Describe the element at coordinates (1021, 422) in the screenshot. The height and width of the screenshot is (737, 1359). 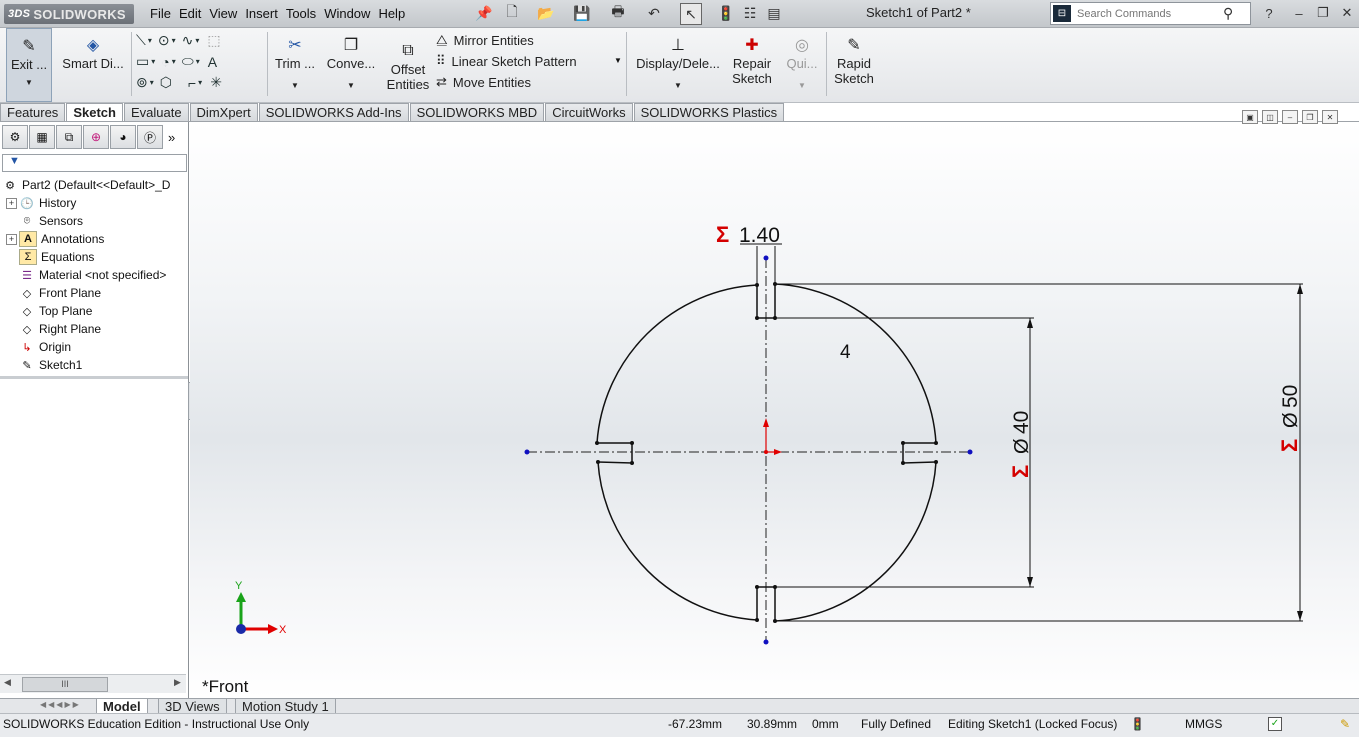
I see `dim-inner-diameter: 40` at that location.